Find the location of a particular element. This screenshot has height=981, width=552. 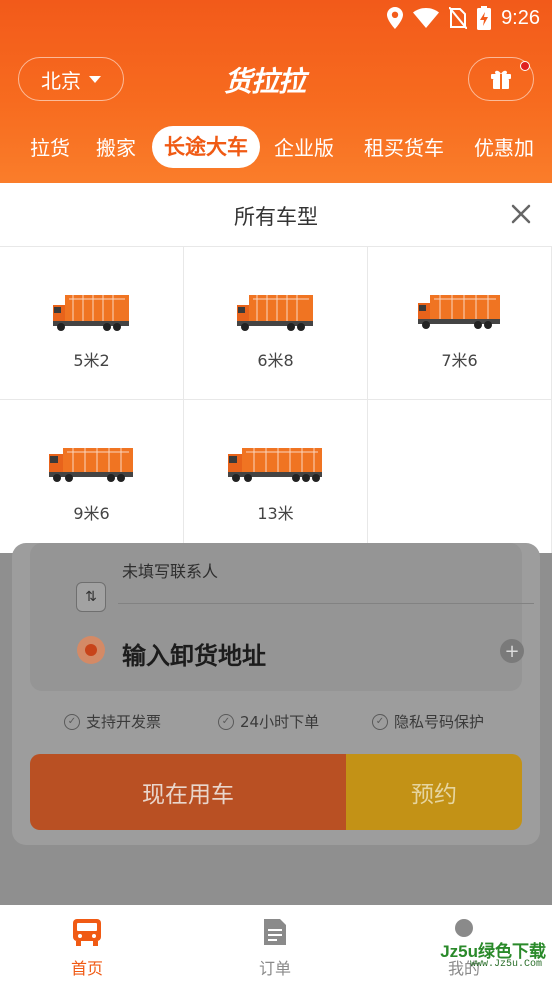

swap-icon: ⇅ is located at coordinates (91, 597).